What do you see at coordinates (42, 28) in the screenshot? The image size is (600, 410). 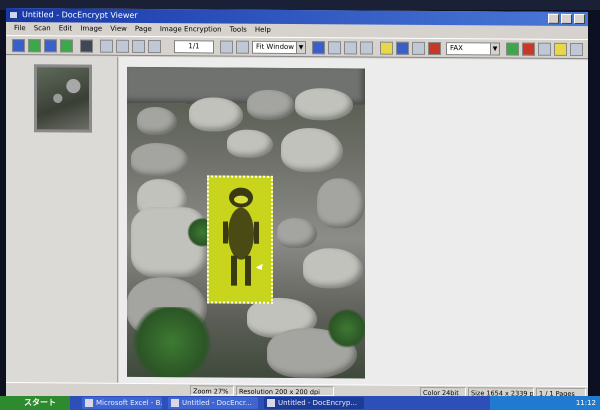 I see `menu-scan: Scan` at bounding box center [42, 28].